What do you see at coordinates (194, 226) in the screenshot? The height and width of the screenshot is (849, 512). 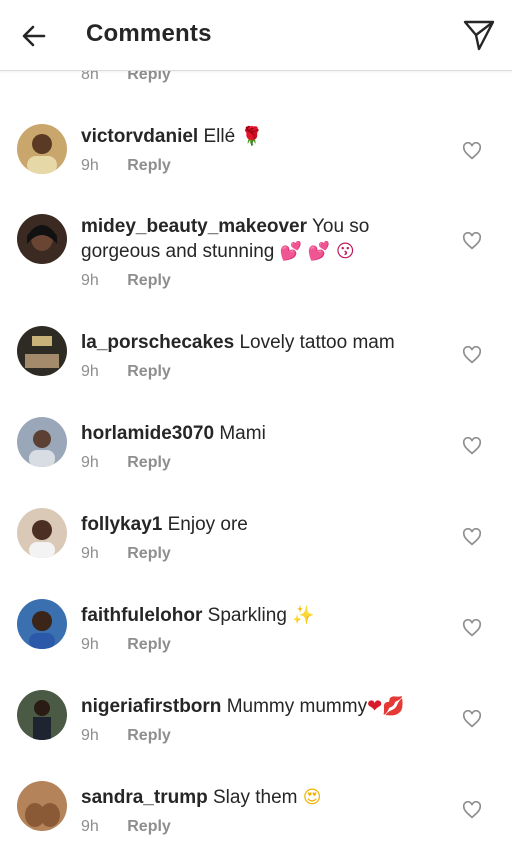 I see `comment-username: midey_beauty_makeover` at bounding box center [194, 226].